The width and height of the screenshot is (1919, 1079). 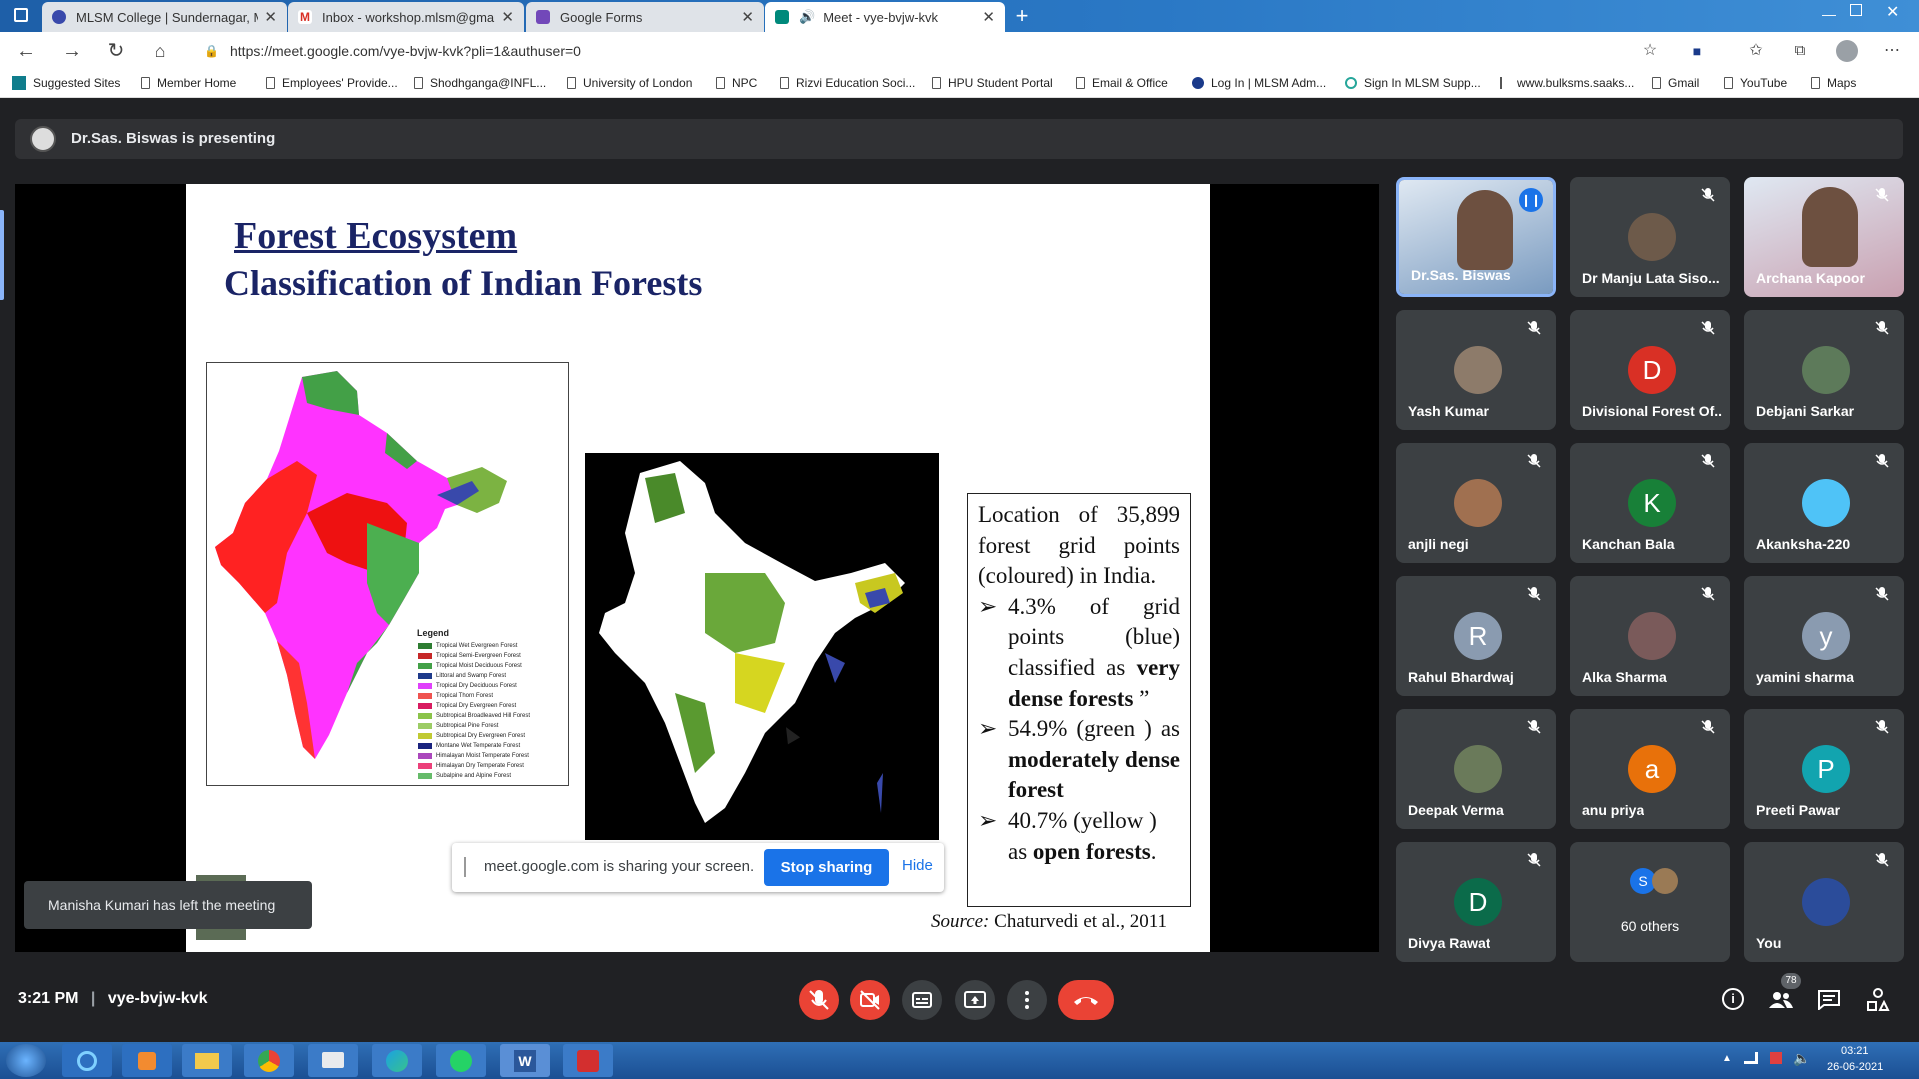 What do you see at coordinates (1650, 769) in the screenshot?
I see `participant-tile: a anu priya` at bounding box center [1650, 769].